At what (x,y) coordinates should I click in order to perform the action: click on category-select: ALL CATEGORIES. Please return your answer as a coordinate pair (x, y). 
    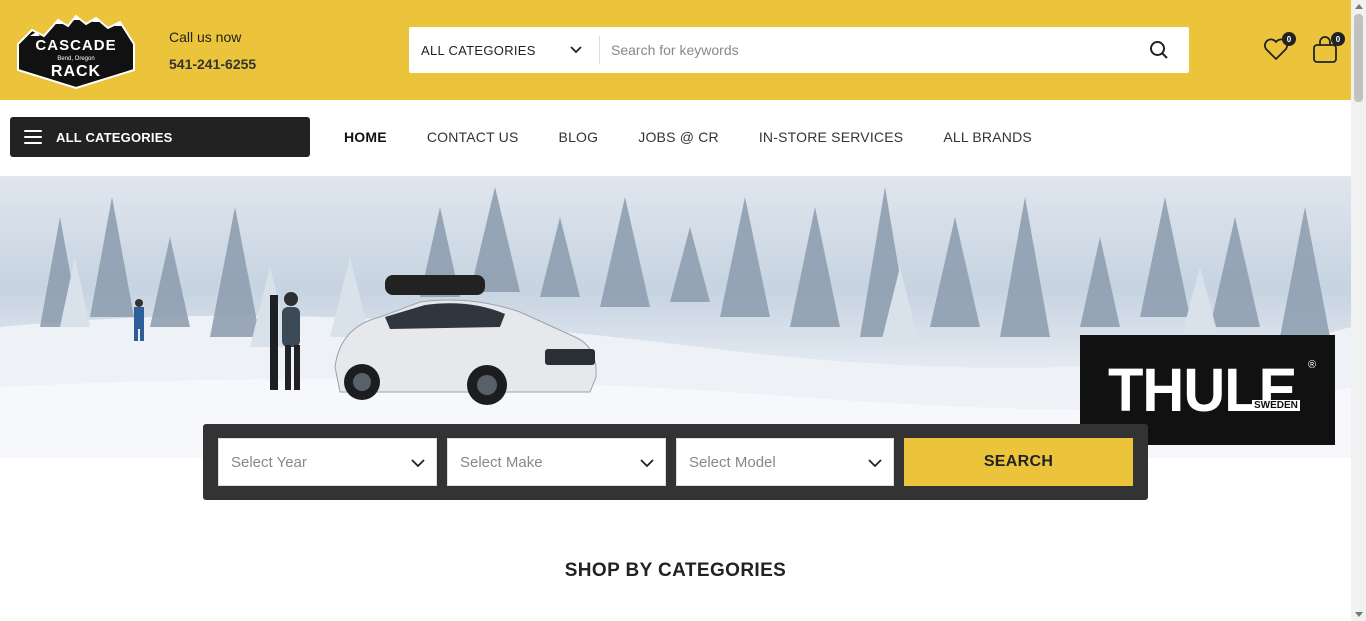
    Looking at the image, I should click on (504, 50).